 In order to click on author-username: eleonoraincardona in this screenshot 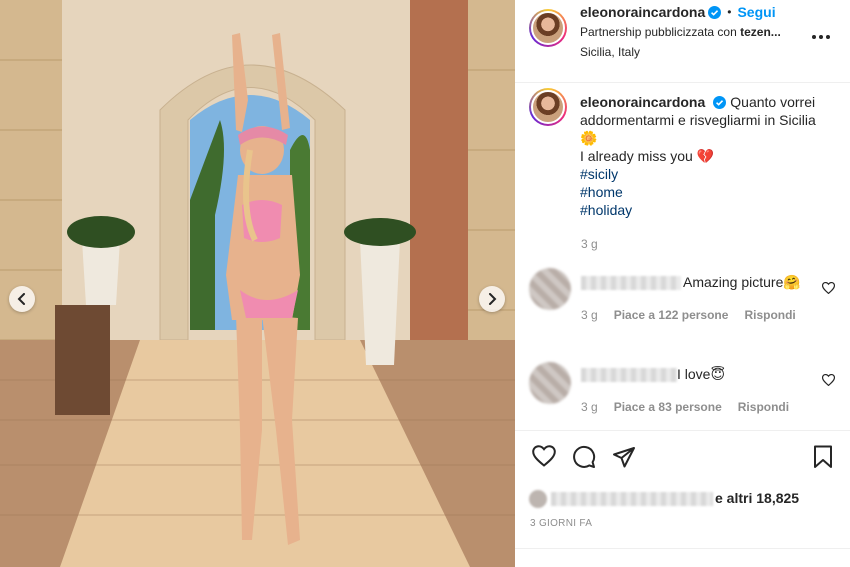, I will do `click(642, 12)`.